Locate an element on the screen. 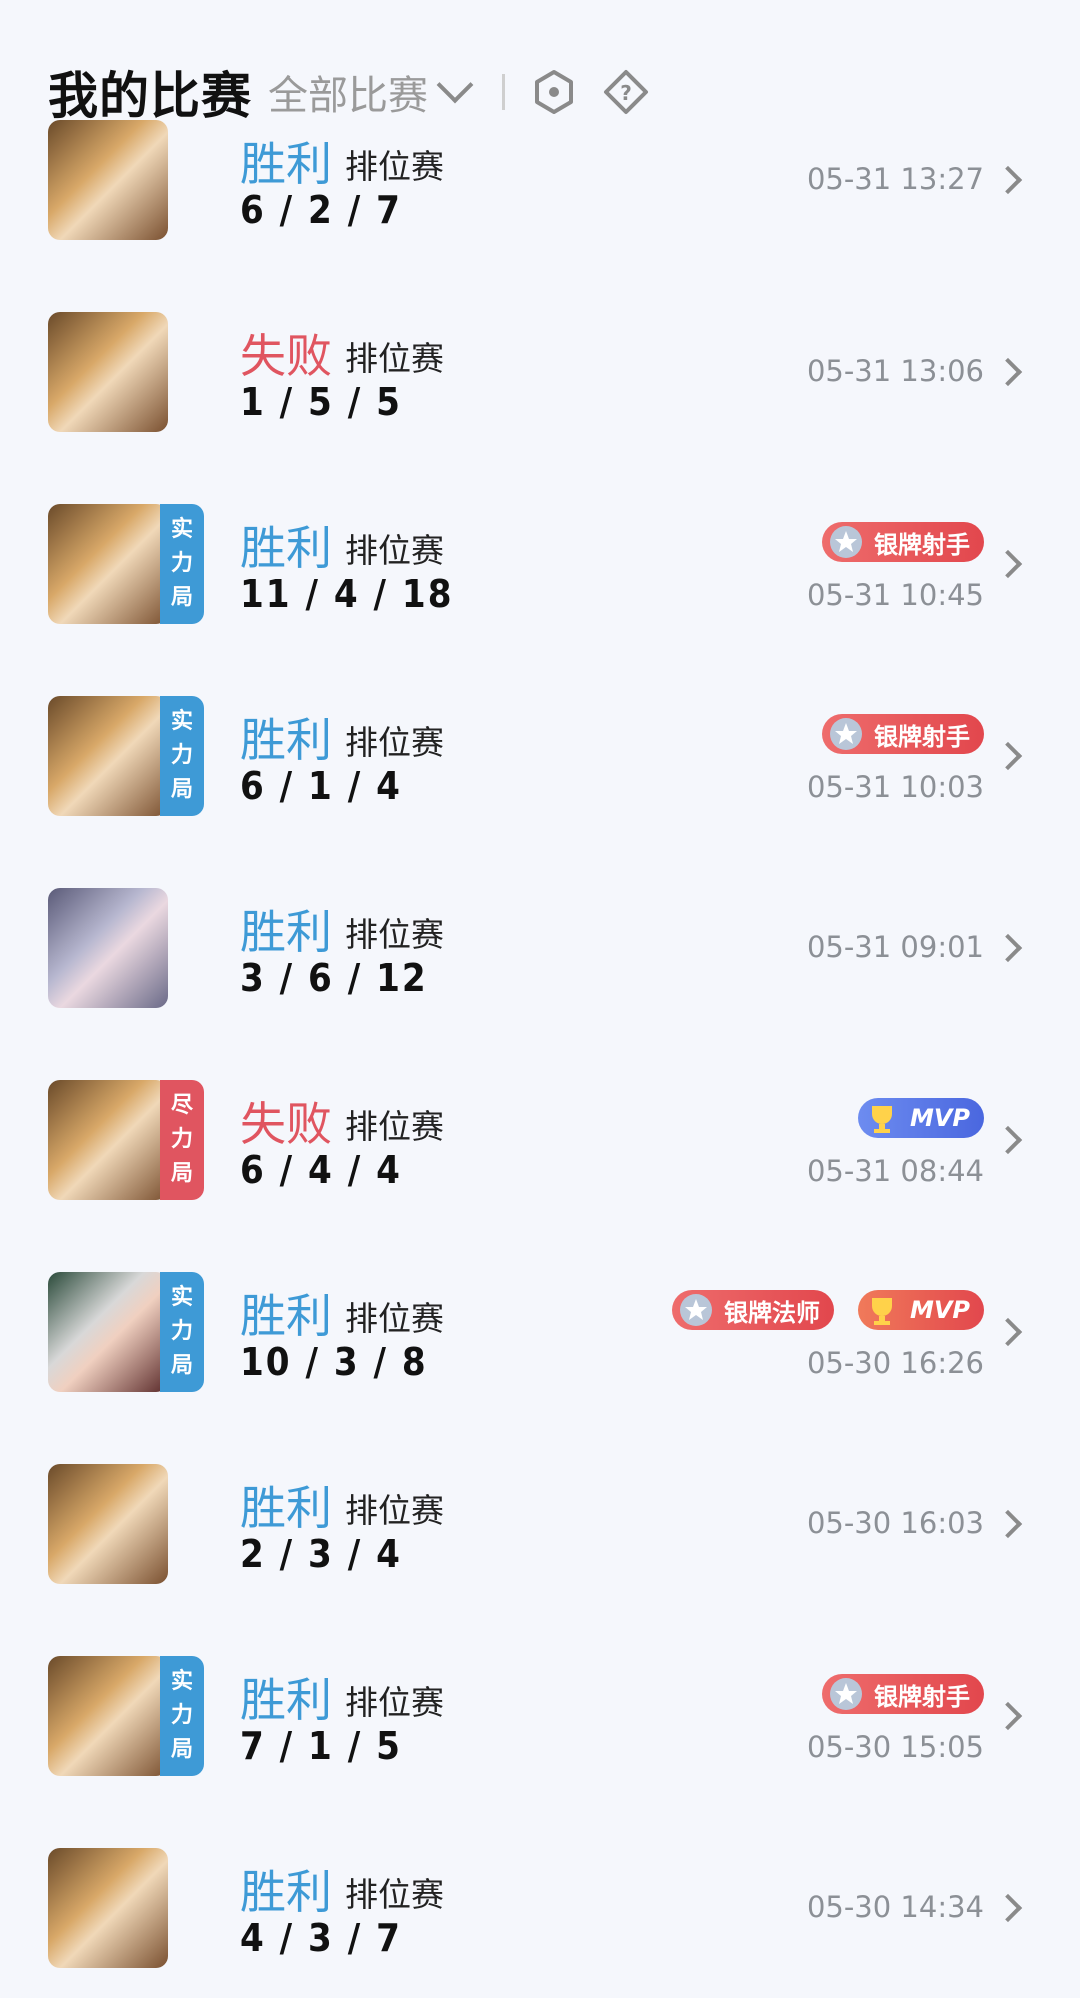 This screenshot has width=1080, height=1998. match-tag-char: 尽 is located at coordinates (181, 1105).